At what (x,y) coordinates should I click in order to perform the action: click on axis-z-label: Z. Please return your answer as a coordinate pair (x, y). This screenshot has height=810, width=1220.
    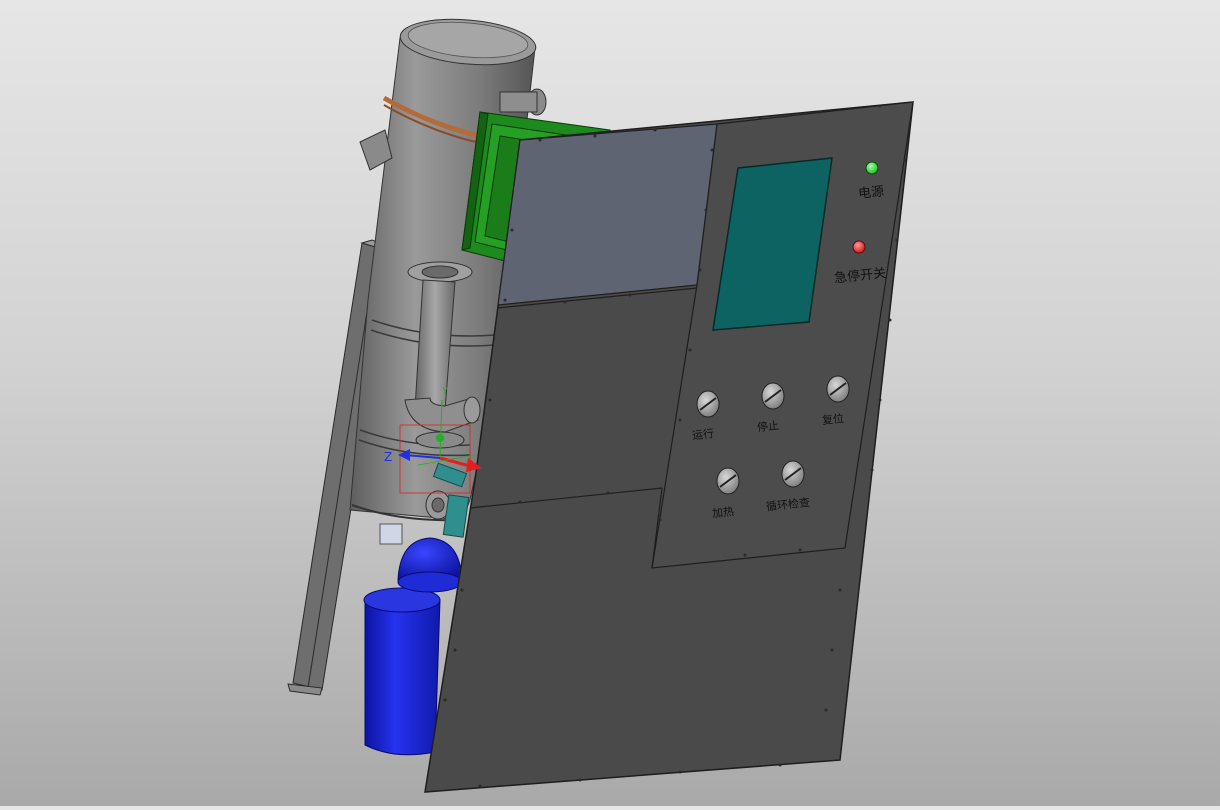
    Looking at the image, I should click on (388, 457).